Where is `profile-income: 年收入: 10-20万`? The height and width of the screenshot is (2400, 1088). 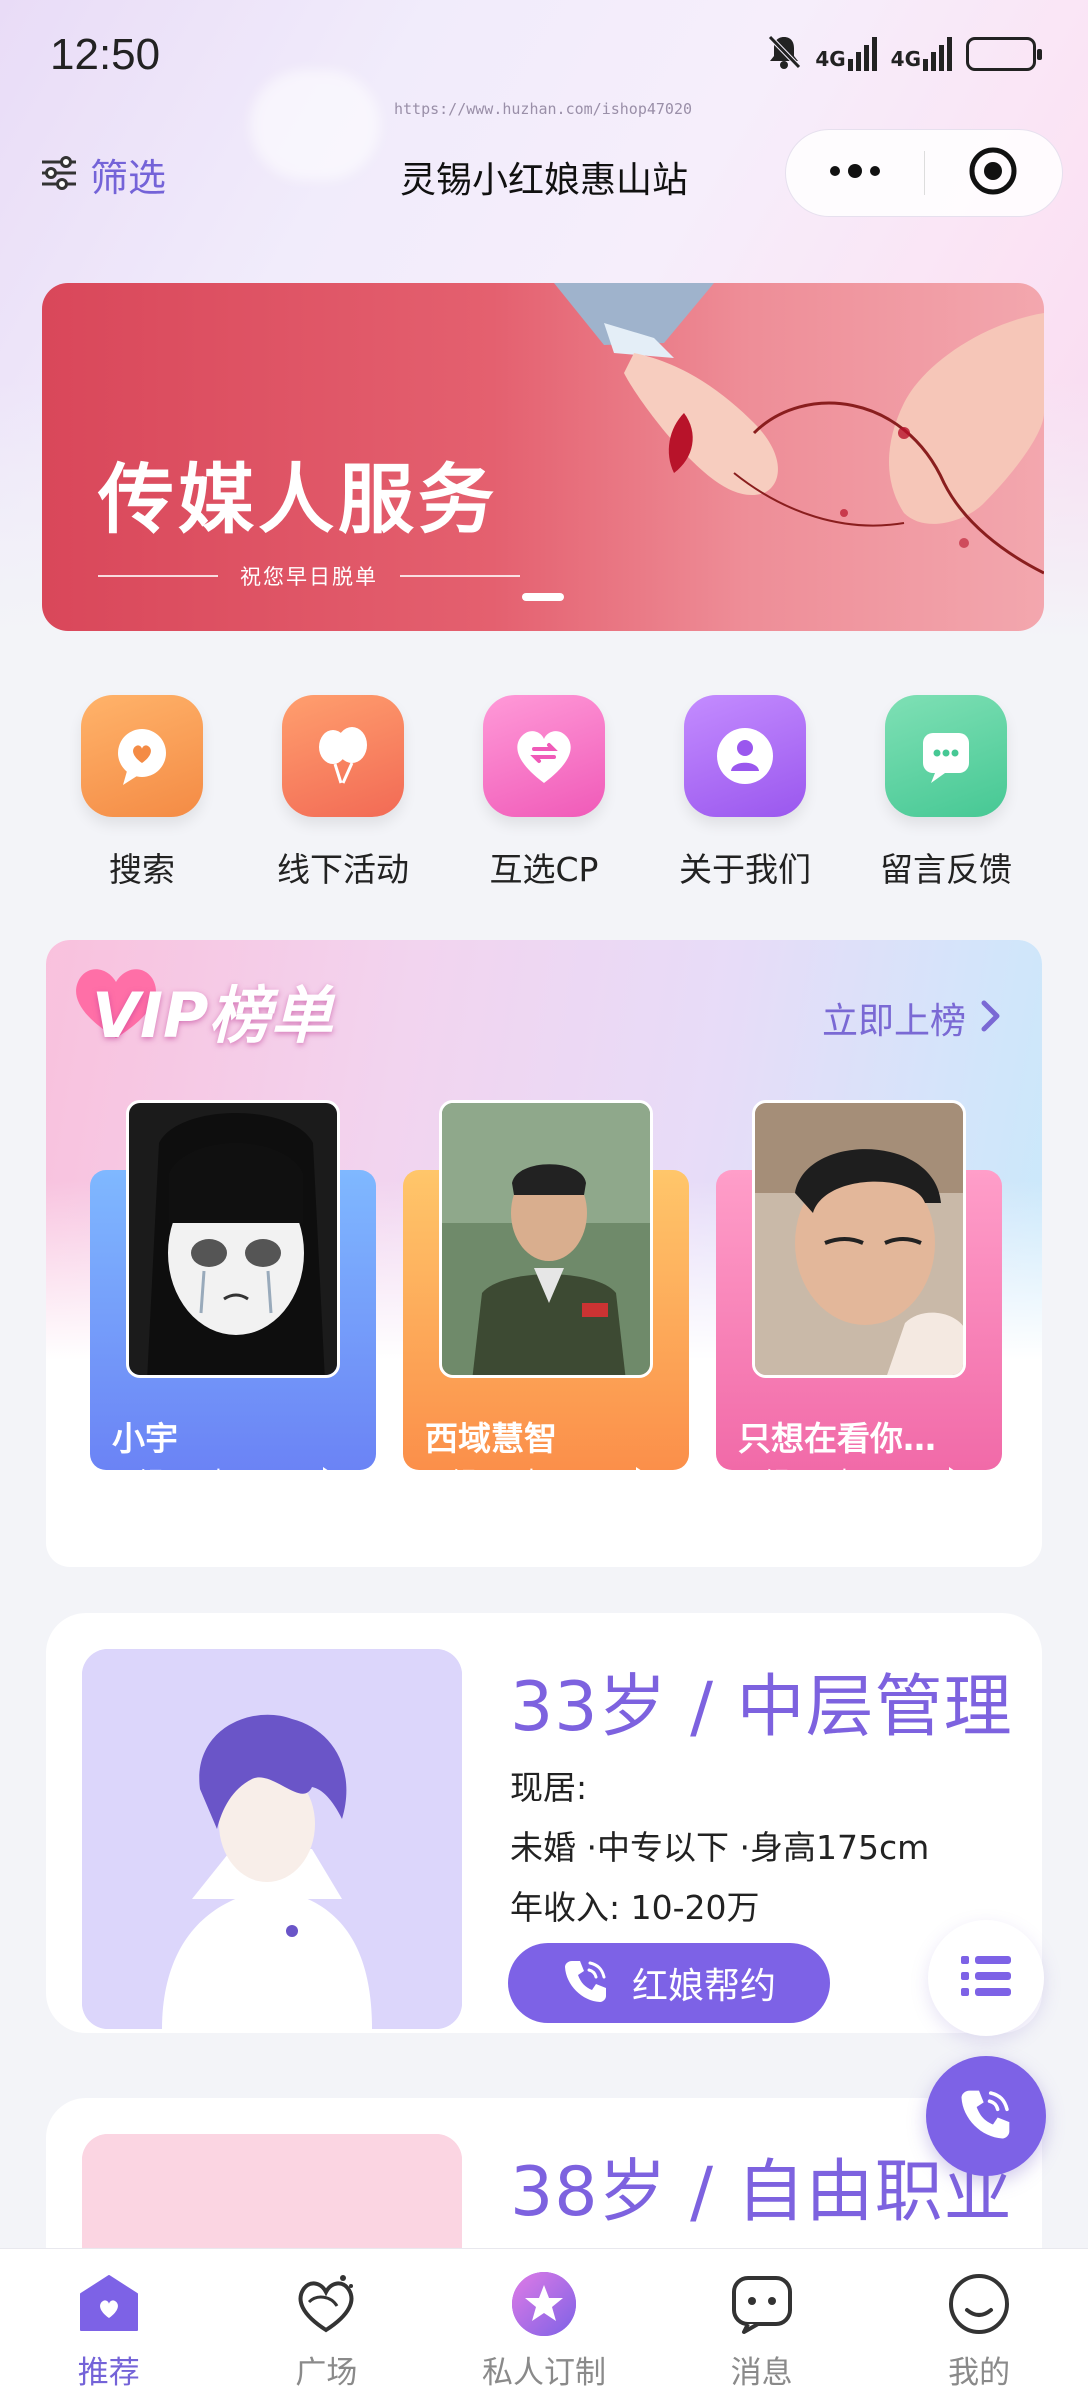 profile-income: 年收入: 10-20万 is located at coordinates (635, 1907).